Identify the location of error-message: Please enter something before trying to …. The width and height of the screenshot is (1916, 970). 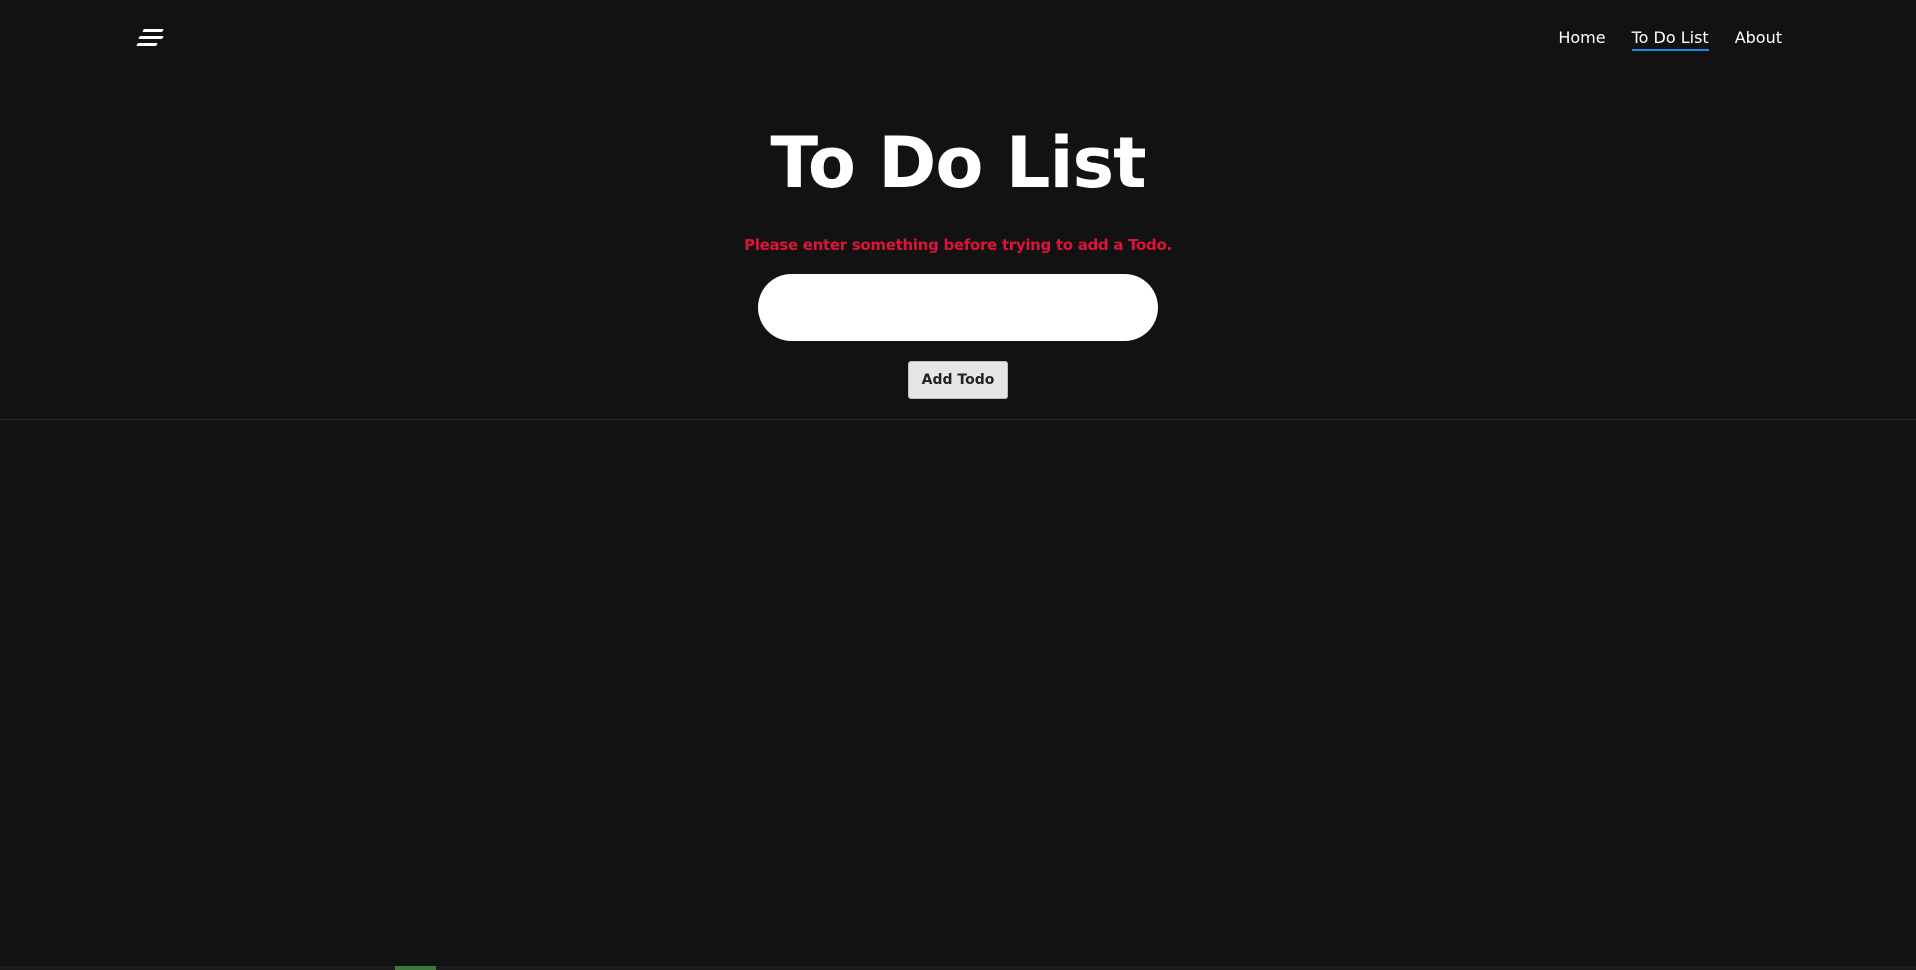
(958, 245).